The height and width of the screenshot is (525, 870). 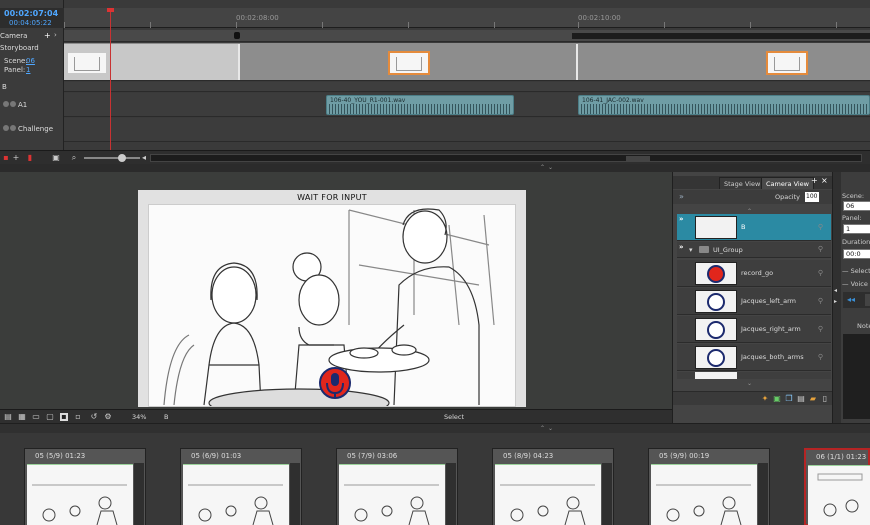 I want to click on duplicate-layer-icon: ❐, so click(x=789, y=399).